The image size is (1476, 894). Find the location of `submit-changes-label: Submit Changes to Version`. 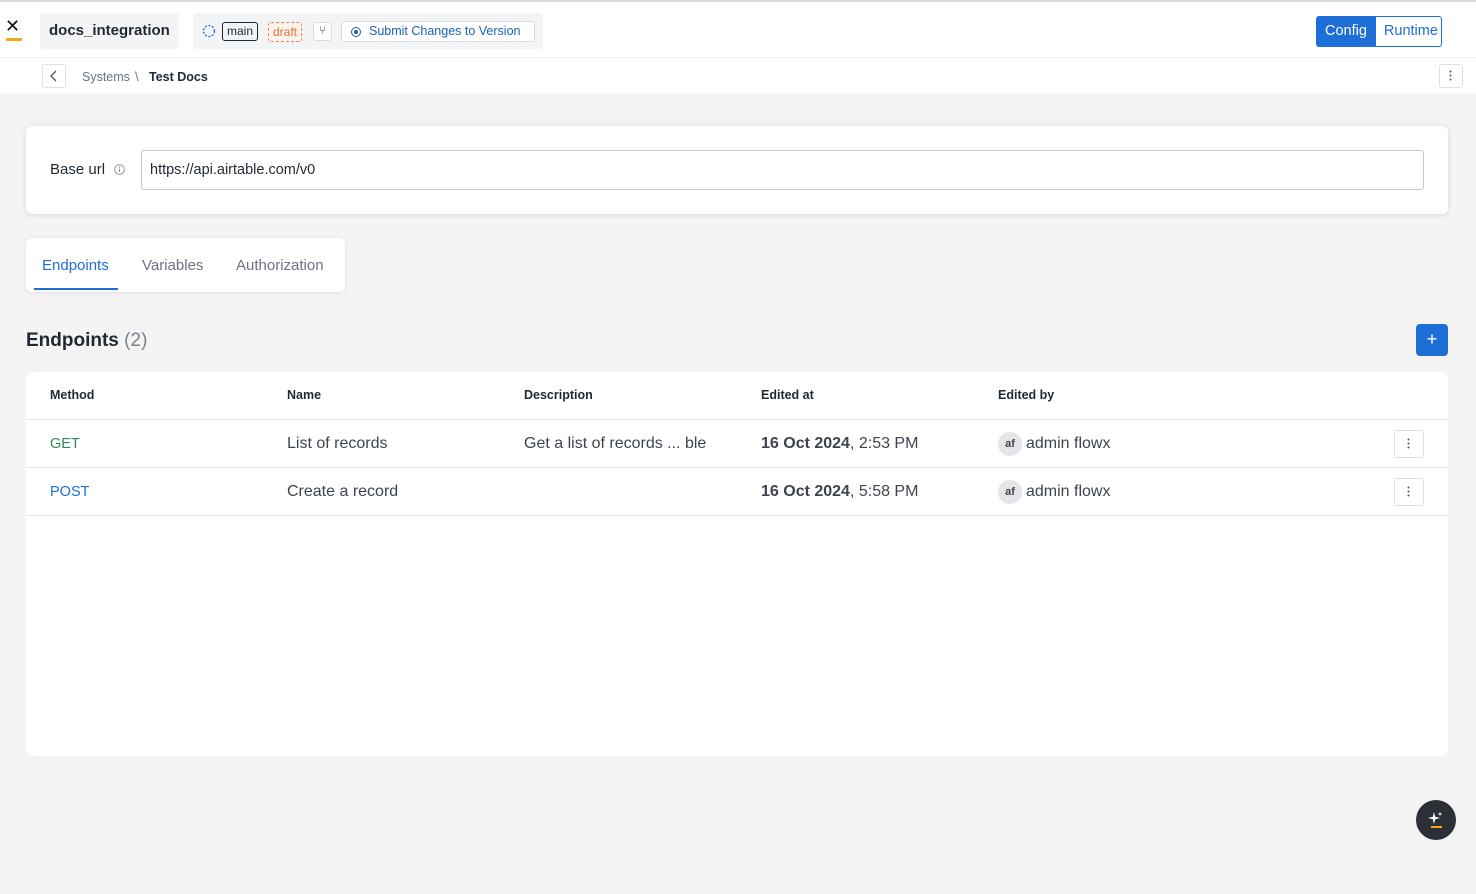

submit-changes-label: Submit Changes to Version is located at coordinates (445, 31).